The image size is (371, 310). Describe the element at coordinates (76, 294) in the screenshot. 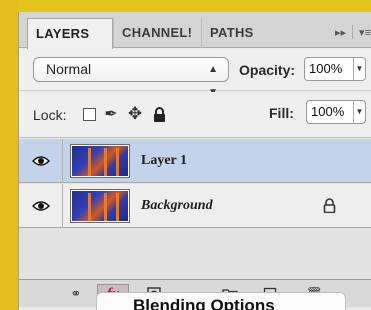

I see `link-layers-icon: ⚭` at that location.